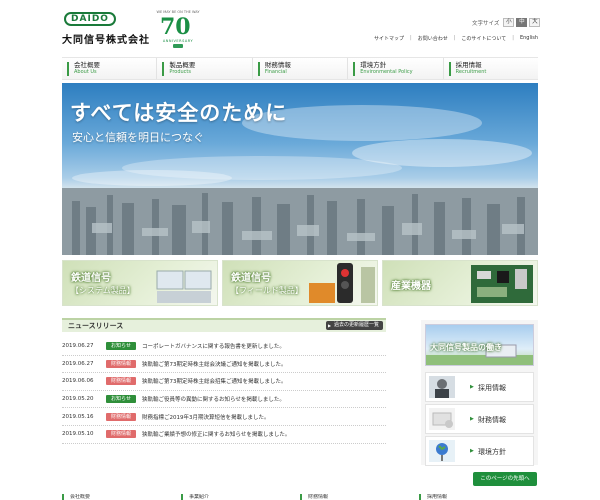  Describe the element at coordinates (140, 283) in the screenshot. I see `category-system-products: 鉄道信号 【システム製品】` at that location.